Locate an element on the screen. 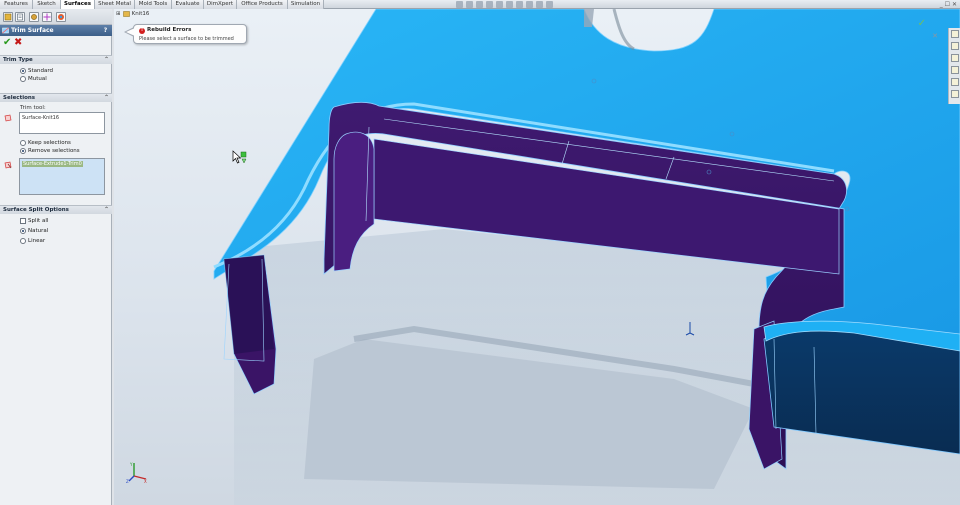 The height and width of the screenshot is (505, 960). apply-scene-icon is located at coordinates (539, 4).